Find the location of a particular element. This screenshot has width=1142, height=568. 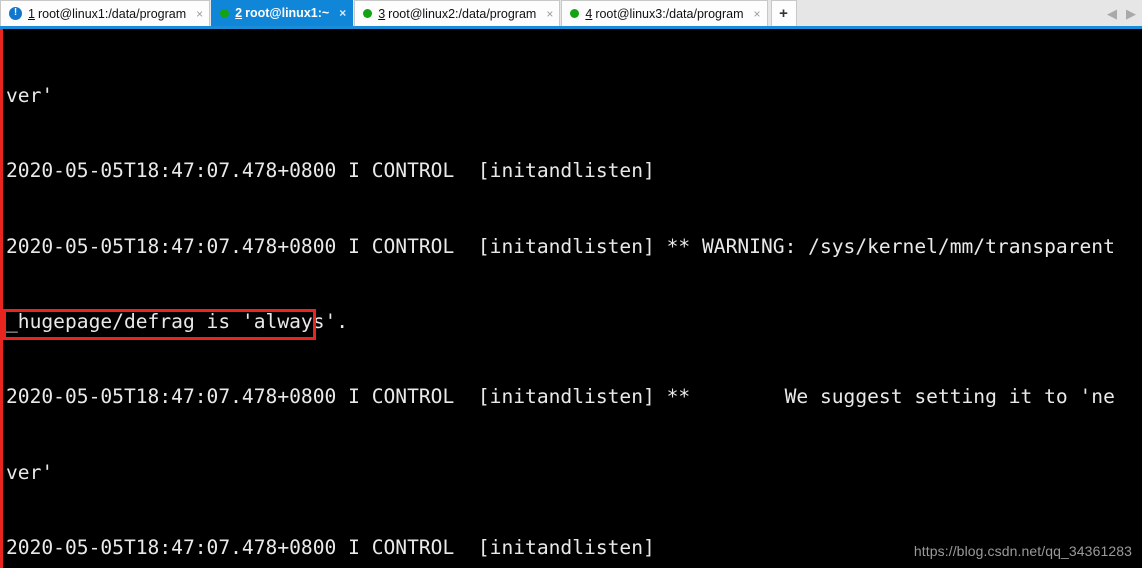

tab-4: 4 root@linux3:/data/program × is located at coordinates (664, 13).